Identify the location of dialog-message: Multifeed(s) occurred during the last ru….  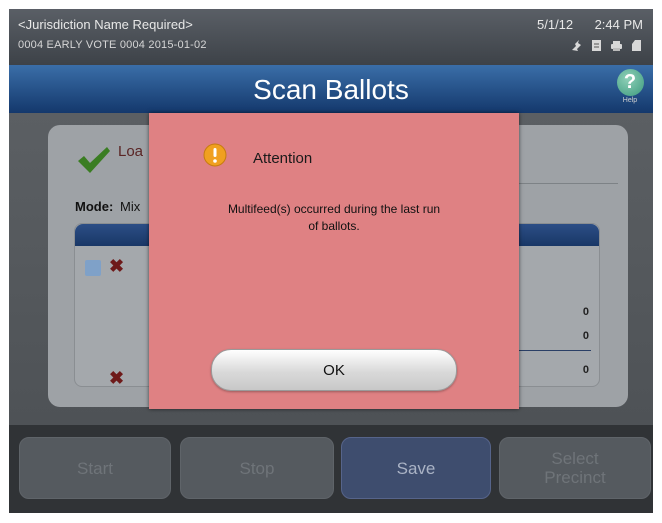
(334, 218).